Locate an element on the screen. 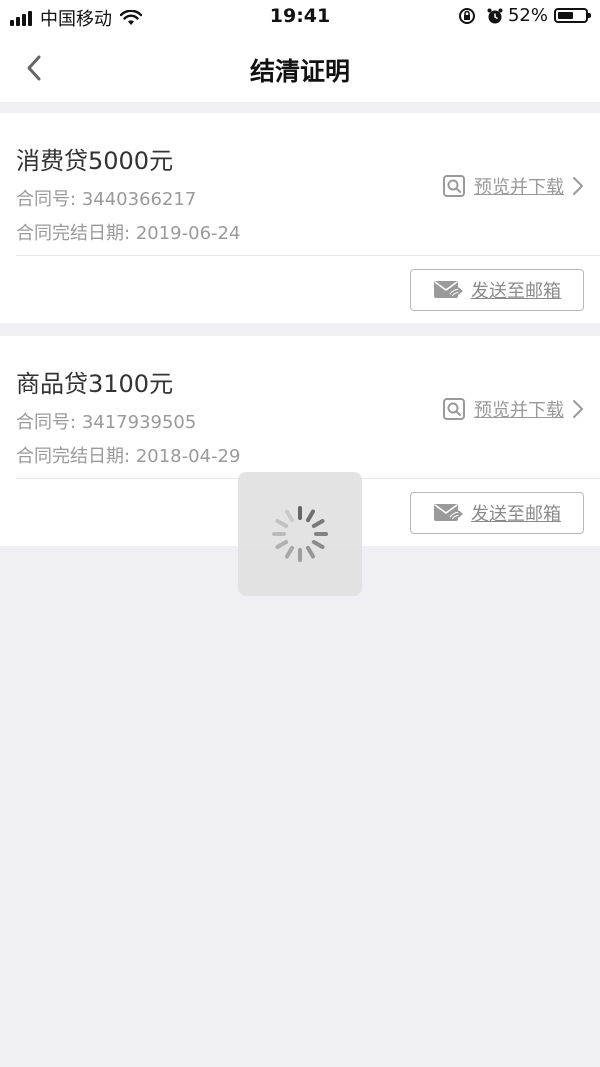 This screenshot has width=600, height=1067. contract-number-row: 合同号: 3440366217 is located at coordinates (106, 198).